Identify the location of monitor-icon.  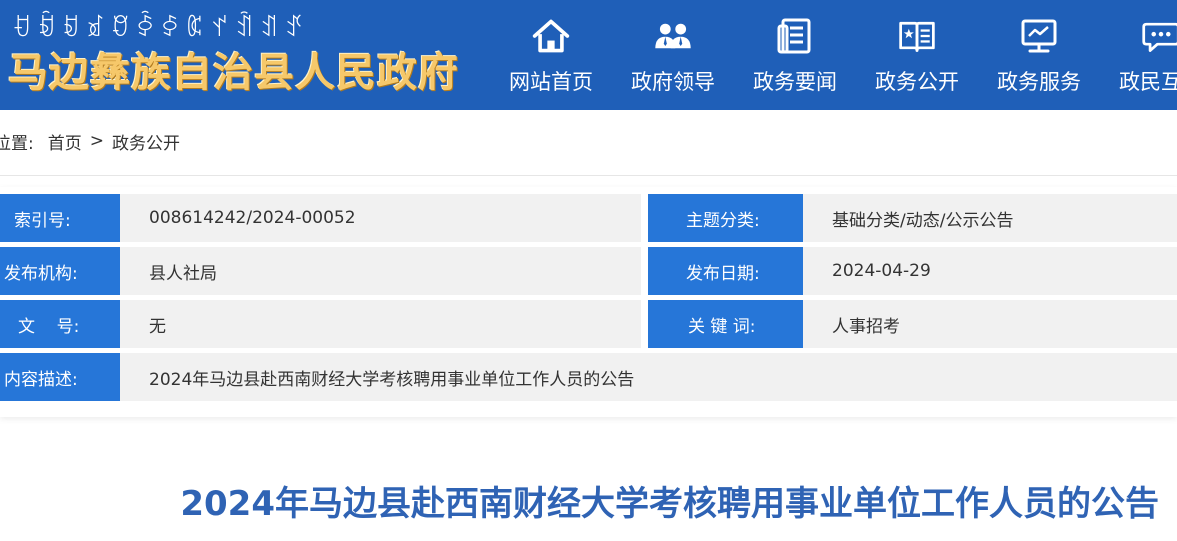
(1039, 36).